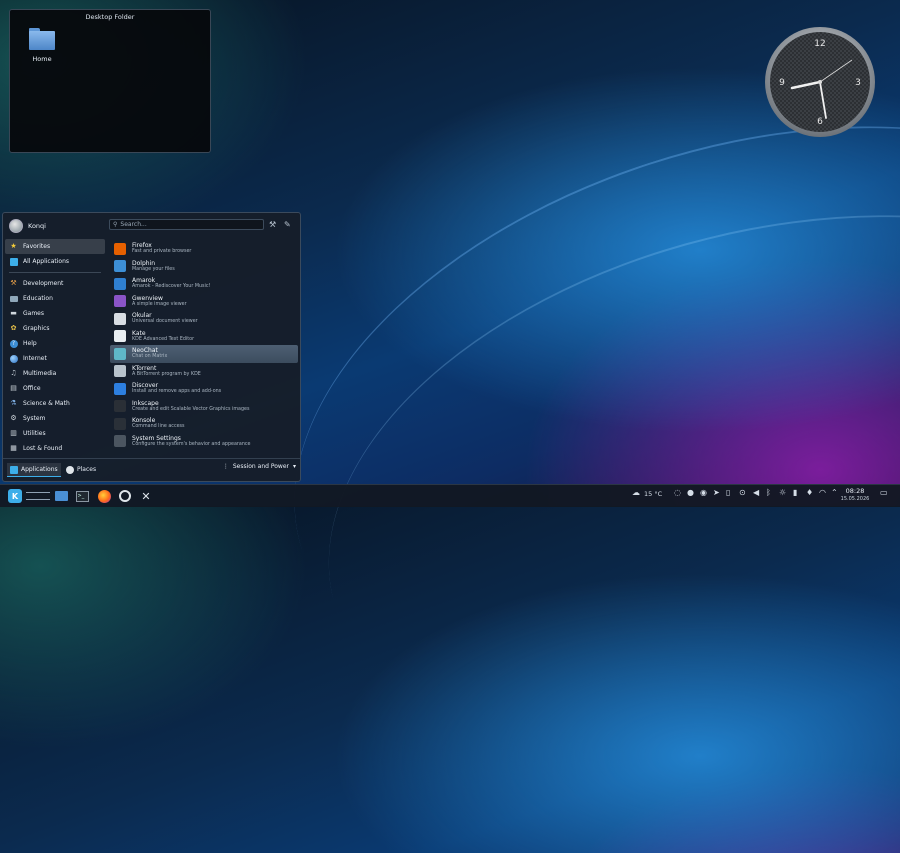 The height and width of the screenshot is (853, 900). Describe the element at coordinates (55, 418) in the screenshot. I see `category-system: ⚙ System` at that location.